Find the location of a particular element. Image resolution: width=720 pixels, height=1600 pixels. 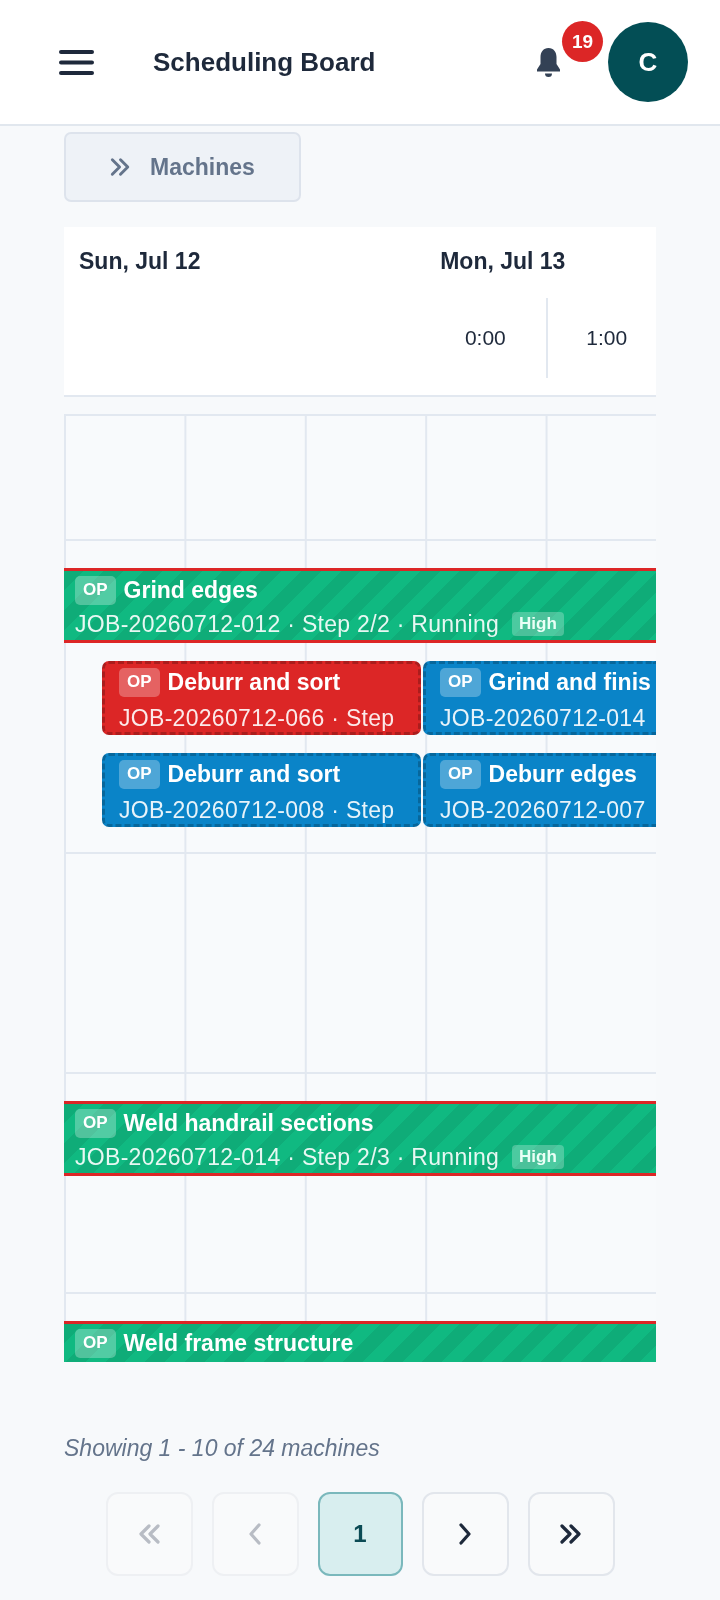

operation-block: OP Grind and finis JOB-20260712-014 is located at coordinates (539, 698).